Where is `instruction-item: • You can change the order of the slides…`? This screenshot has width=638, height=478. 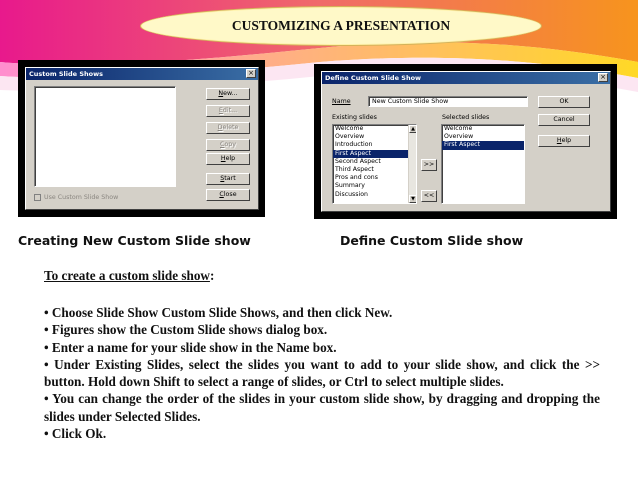
instruction-item: • You can change the order of the slides… is located at coordinates (322, 407).